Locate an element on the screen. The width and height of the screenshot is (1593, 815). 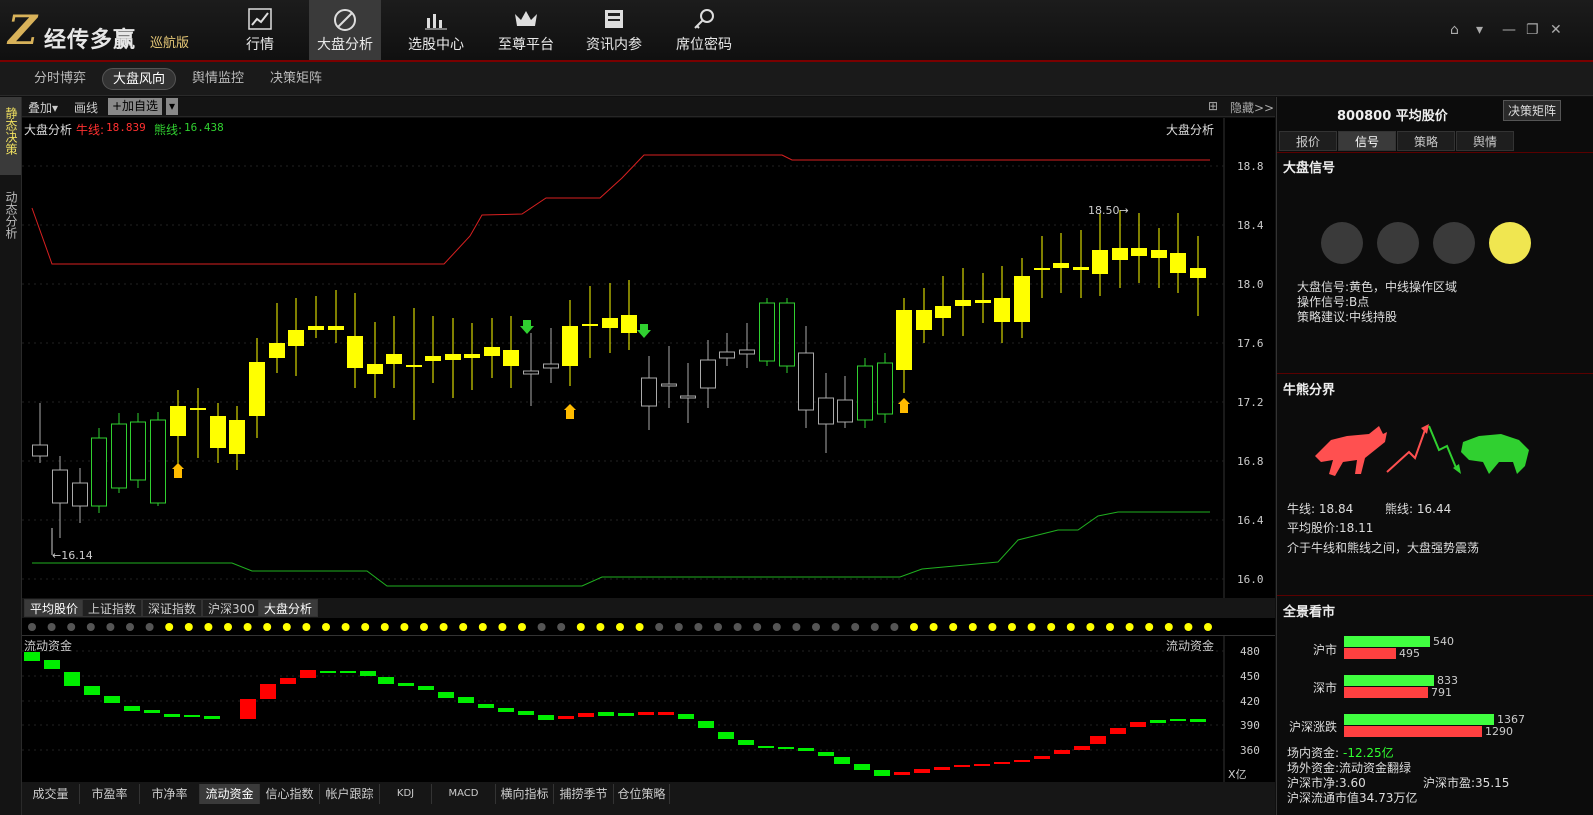
y-tick-label: 16.0 is located at coordinates (1250, 579).